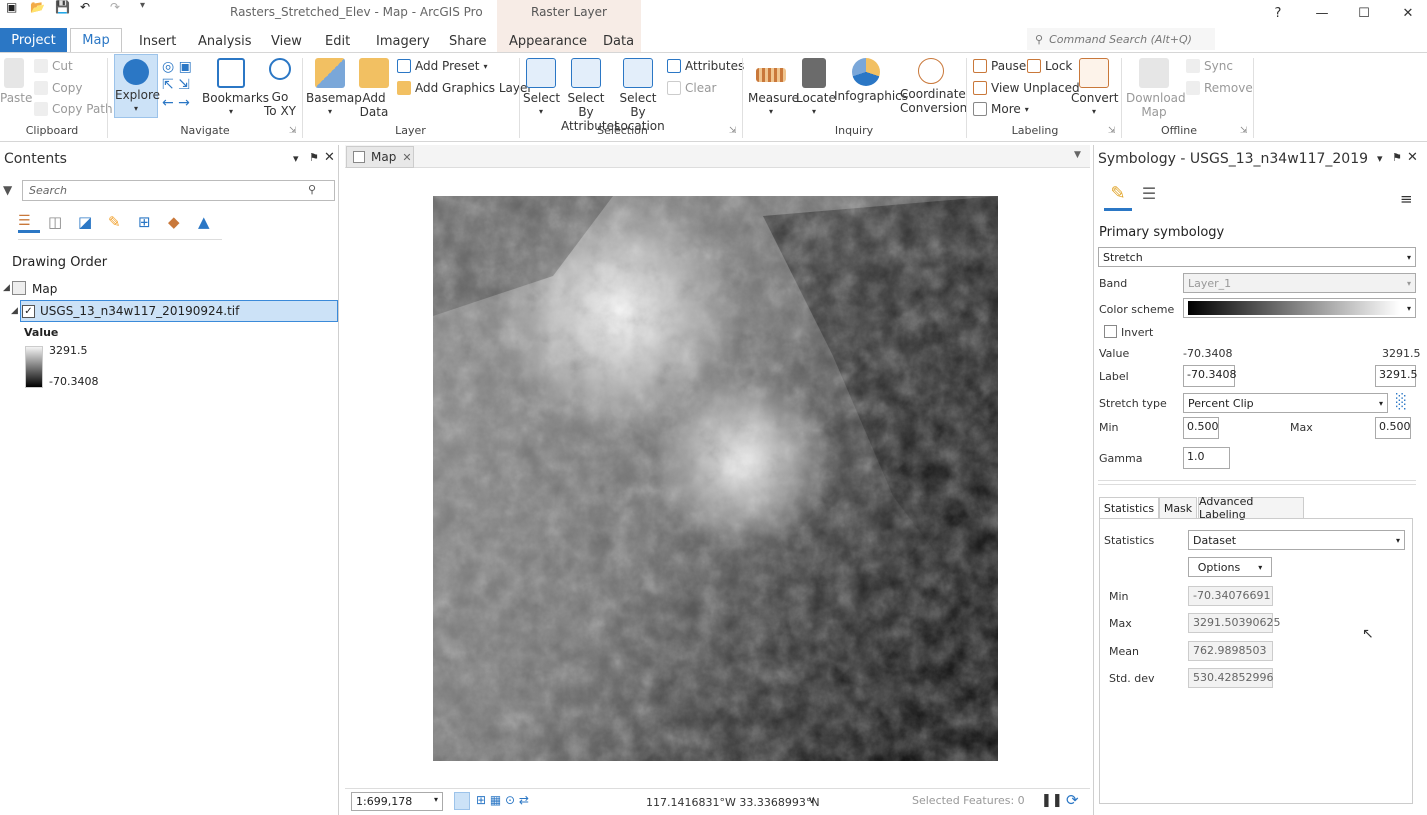 The image size is (1427, 815). I want to click on more-labeling-button: More ▾, so click(1001, 109).